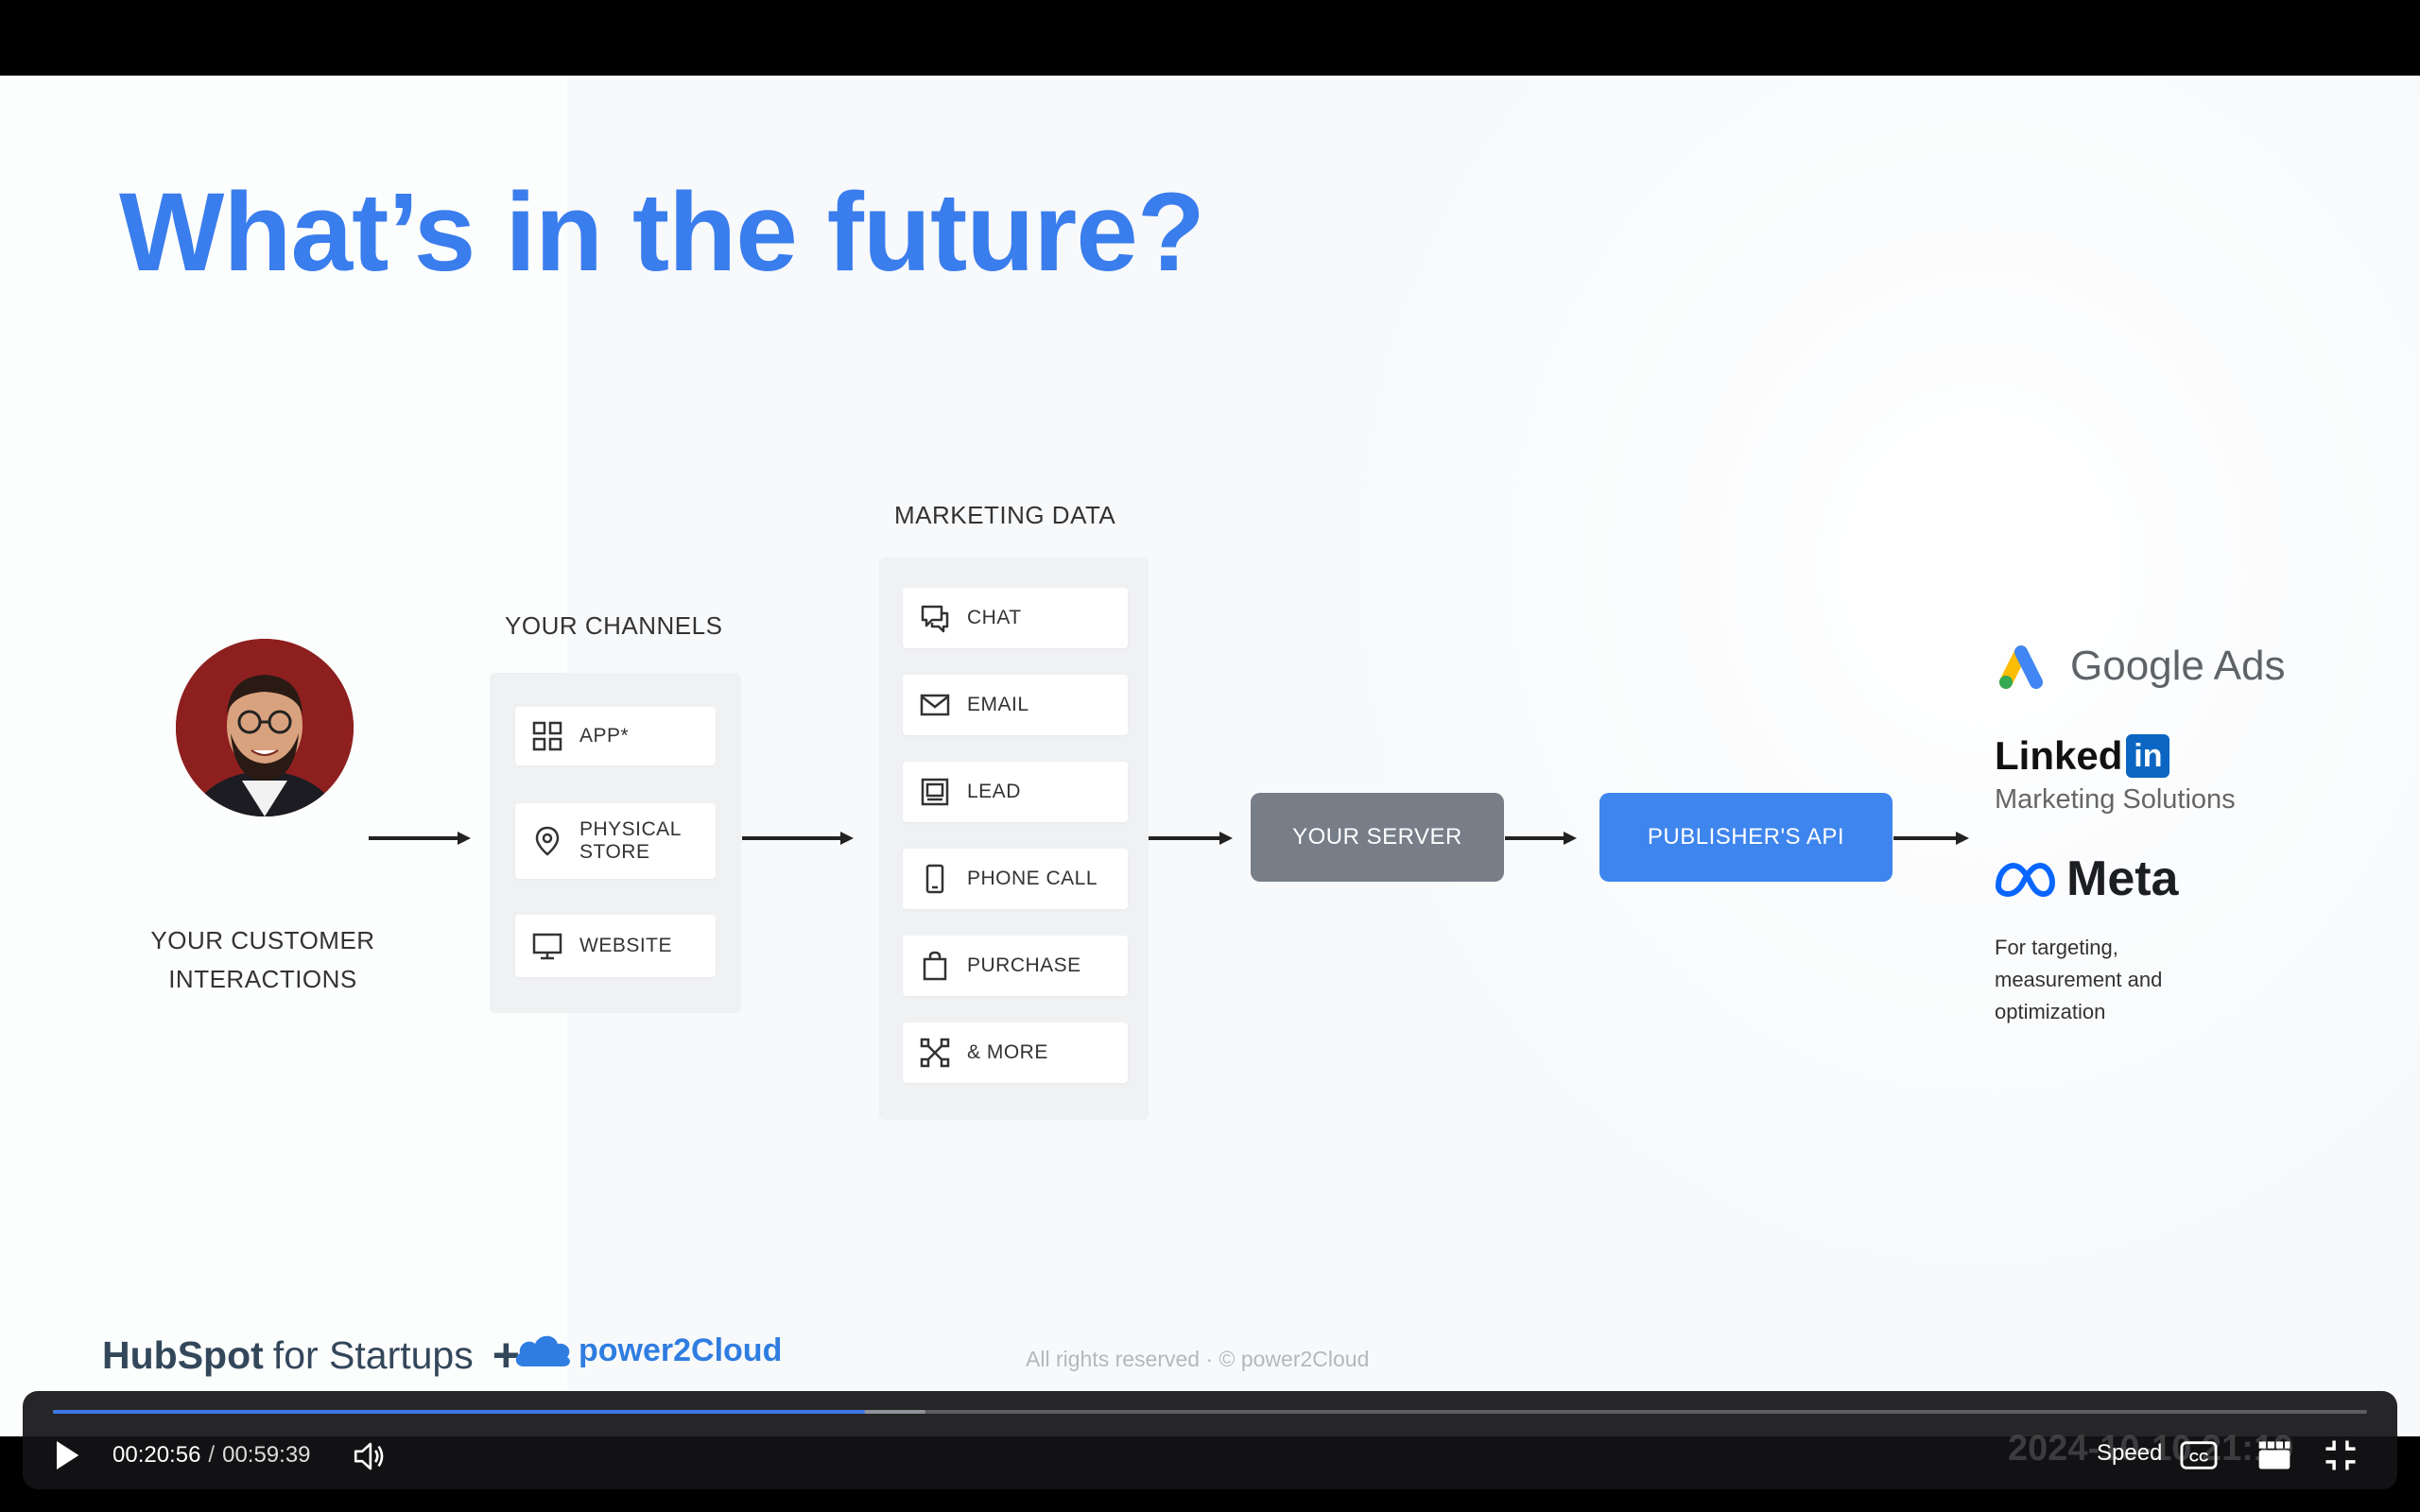 The image size is (2420, 1512). Describe the element at coordinates (1024, 965) in the screenshot. I see `data-item-label: PURCHASE` at that location.